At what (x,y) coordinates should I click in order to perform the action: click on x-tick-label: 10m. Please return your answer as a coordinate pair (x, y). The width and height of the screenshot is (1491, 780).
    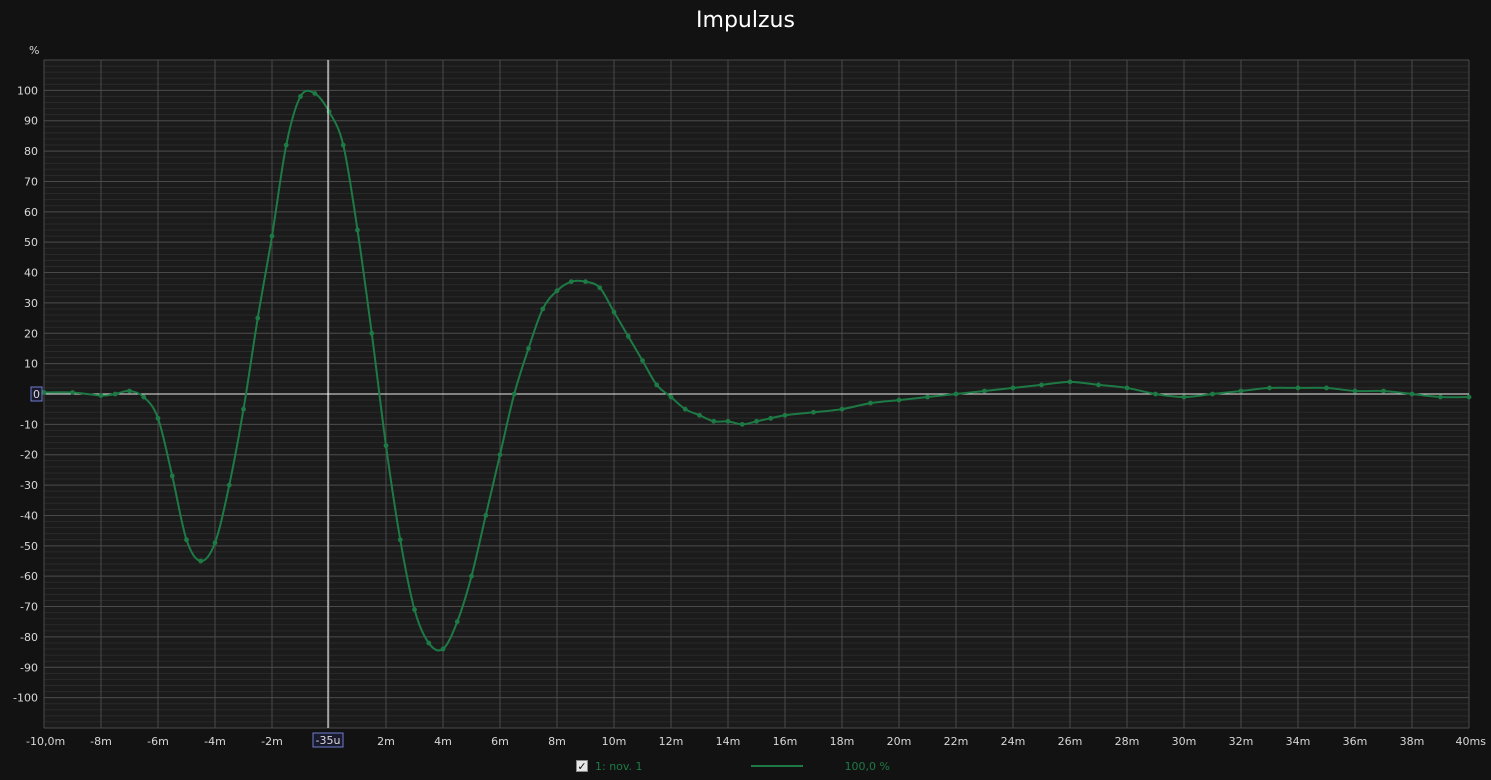
    Looking at the image, I should click on (614, 741).